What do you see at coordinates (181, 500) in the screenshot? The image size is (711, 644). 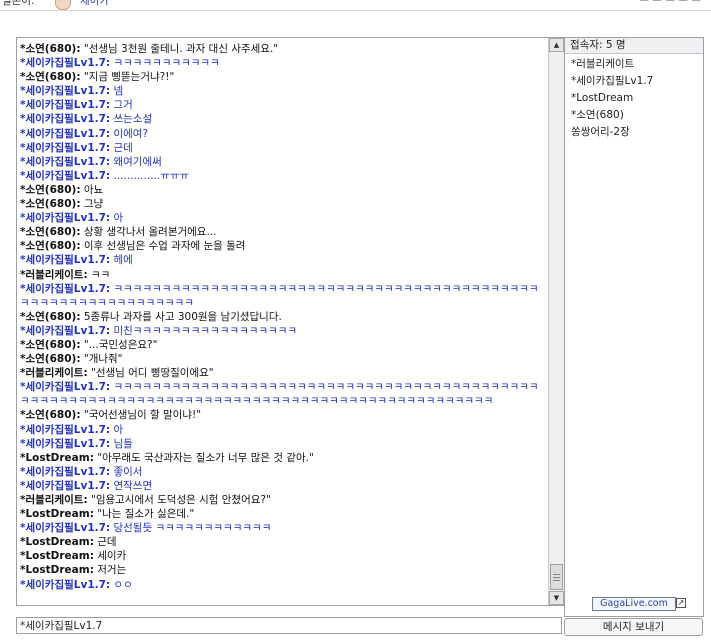 I see `chat-message: "임용고시에서 도덕성은 시험 안쳤어요?"` at bounding box center [181, 500].